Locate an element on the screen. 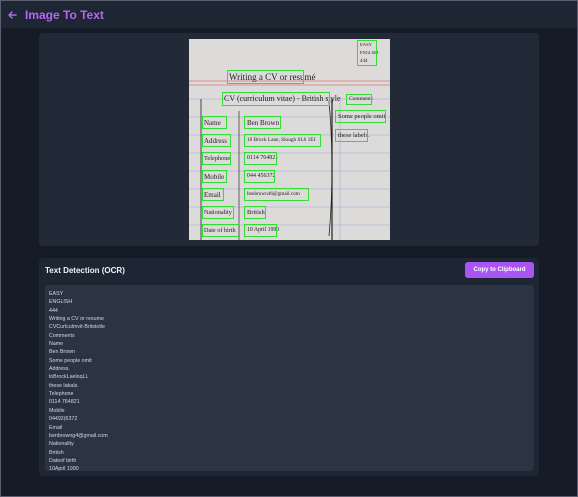 This screenshot has height=497, width=578. ocr-line: loBrockLaeloqLL is located at coordinates (69, 377).